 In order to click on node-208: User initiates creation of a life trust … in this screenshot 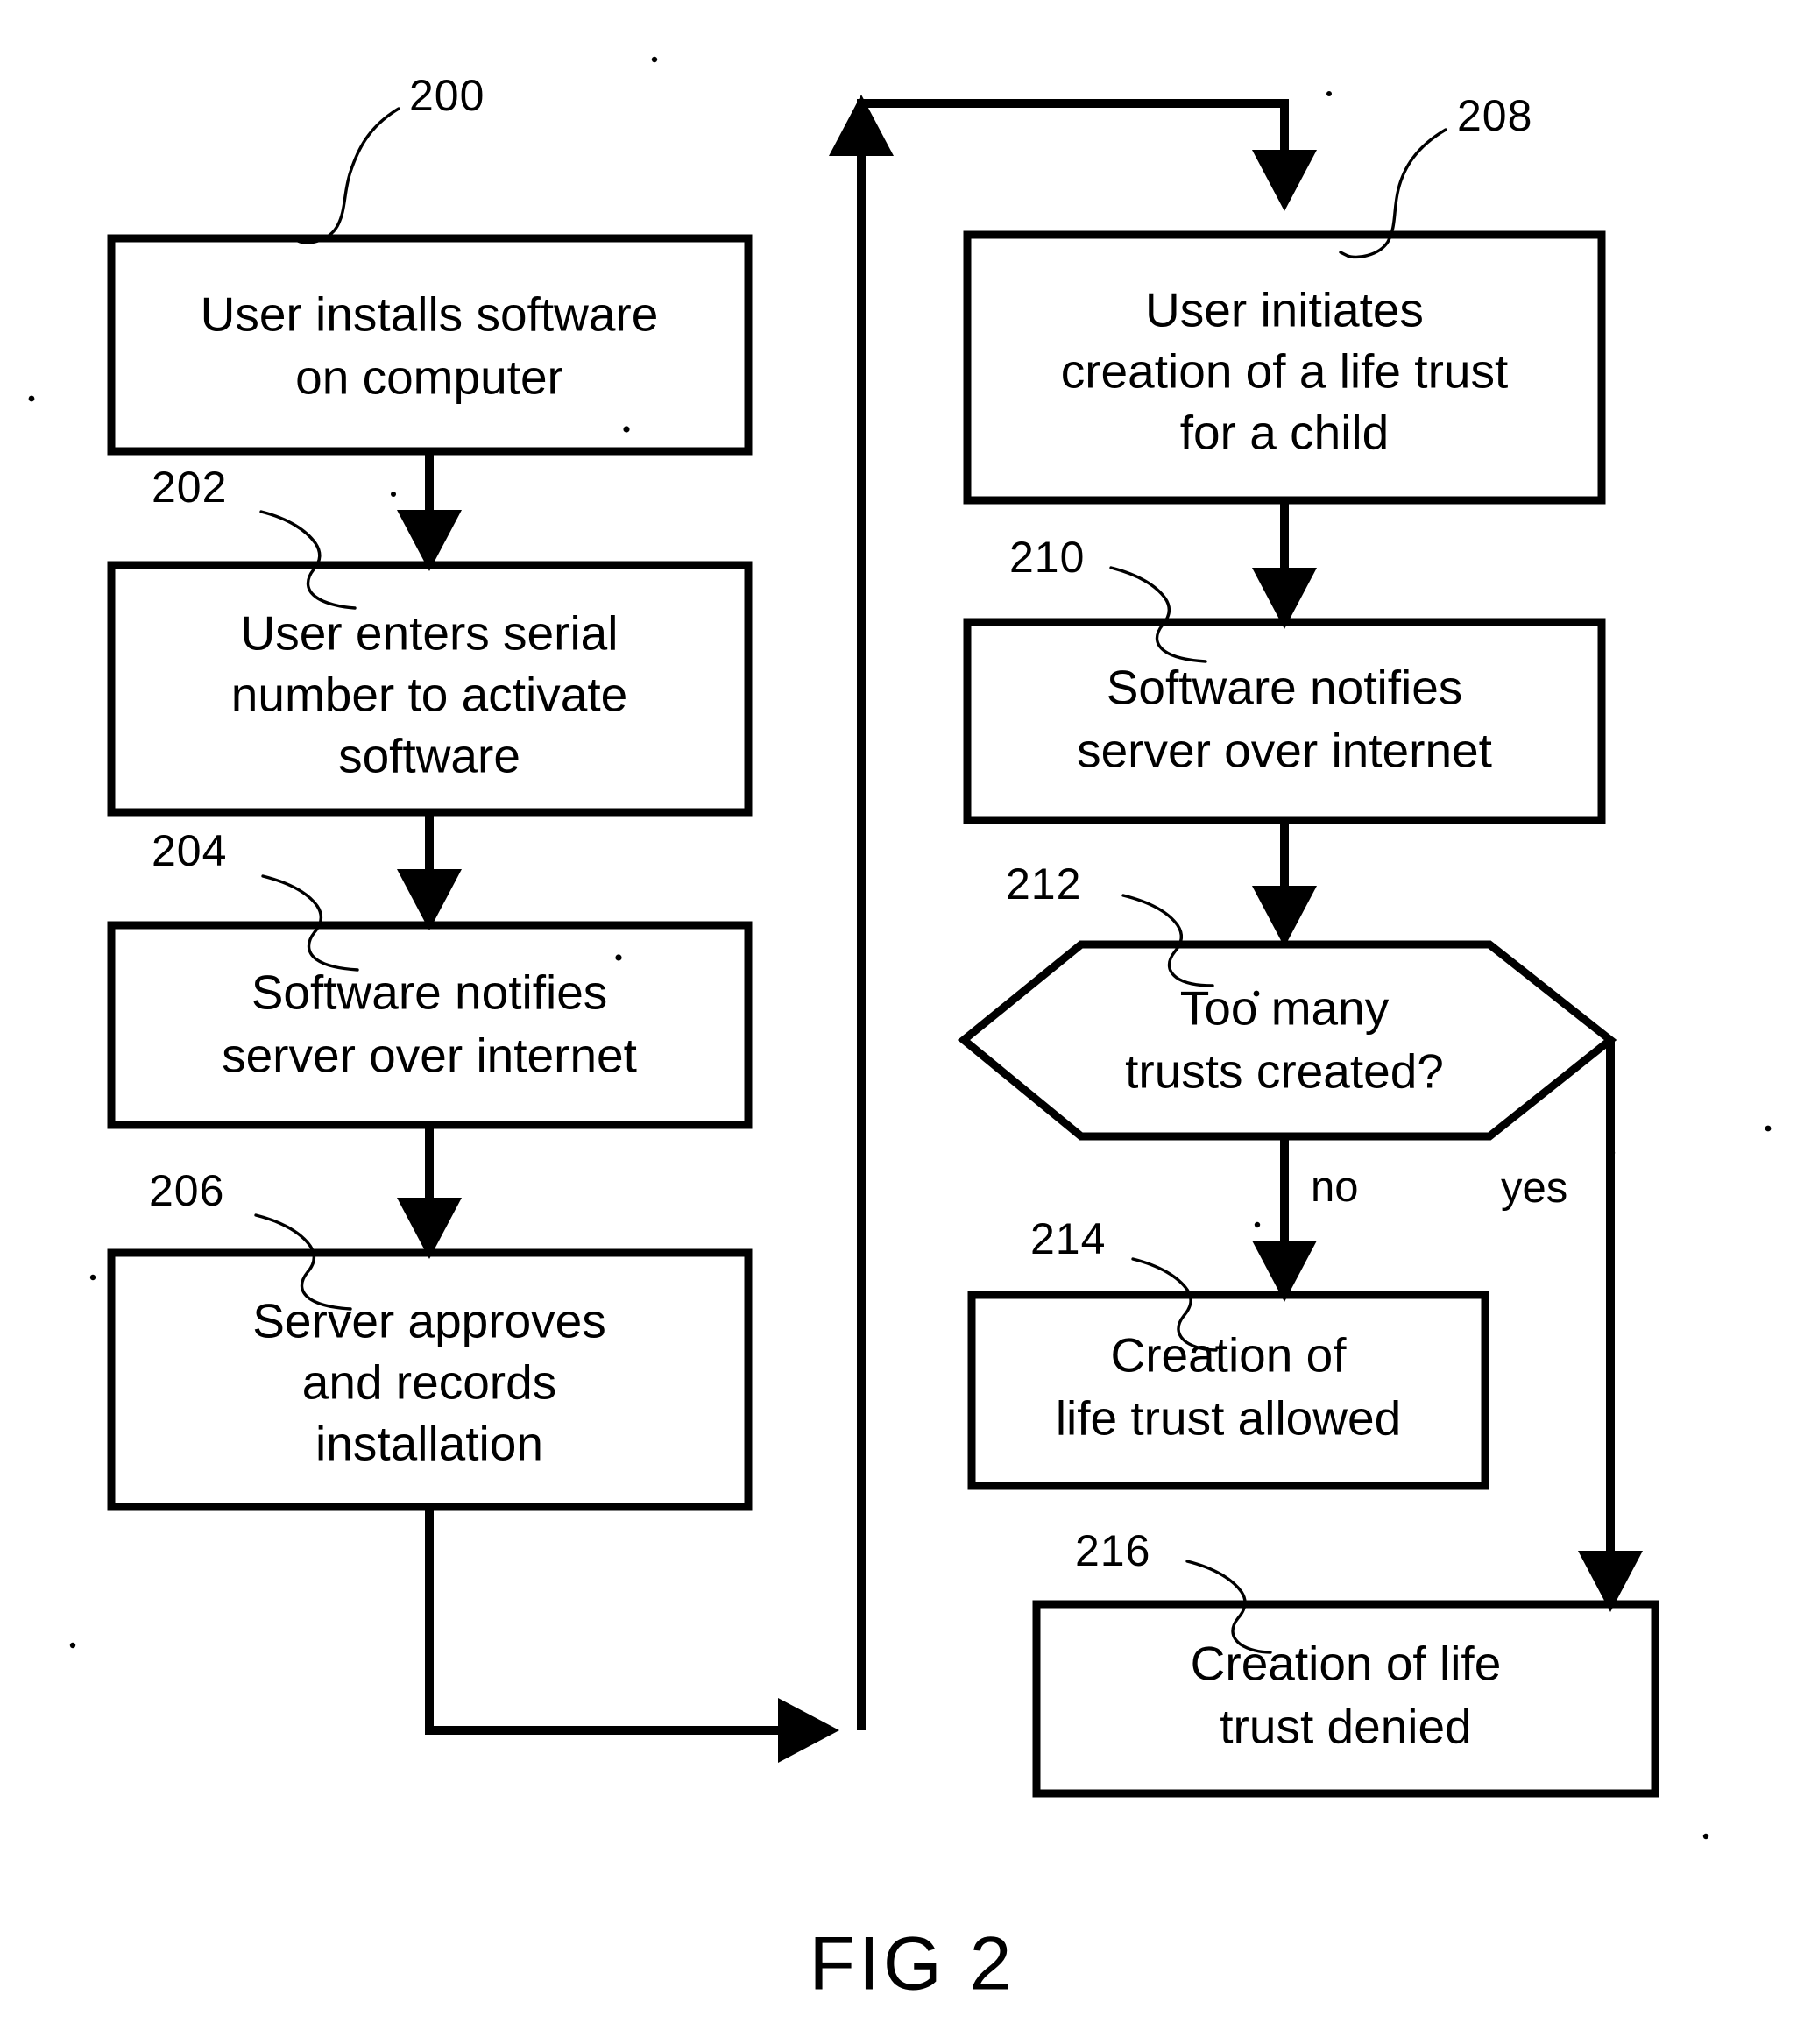, I will do `click(1284, 367)`.